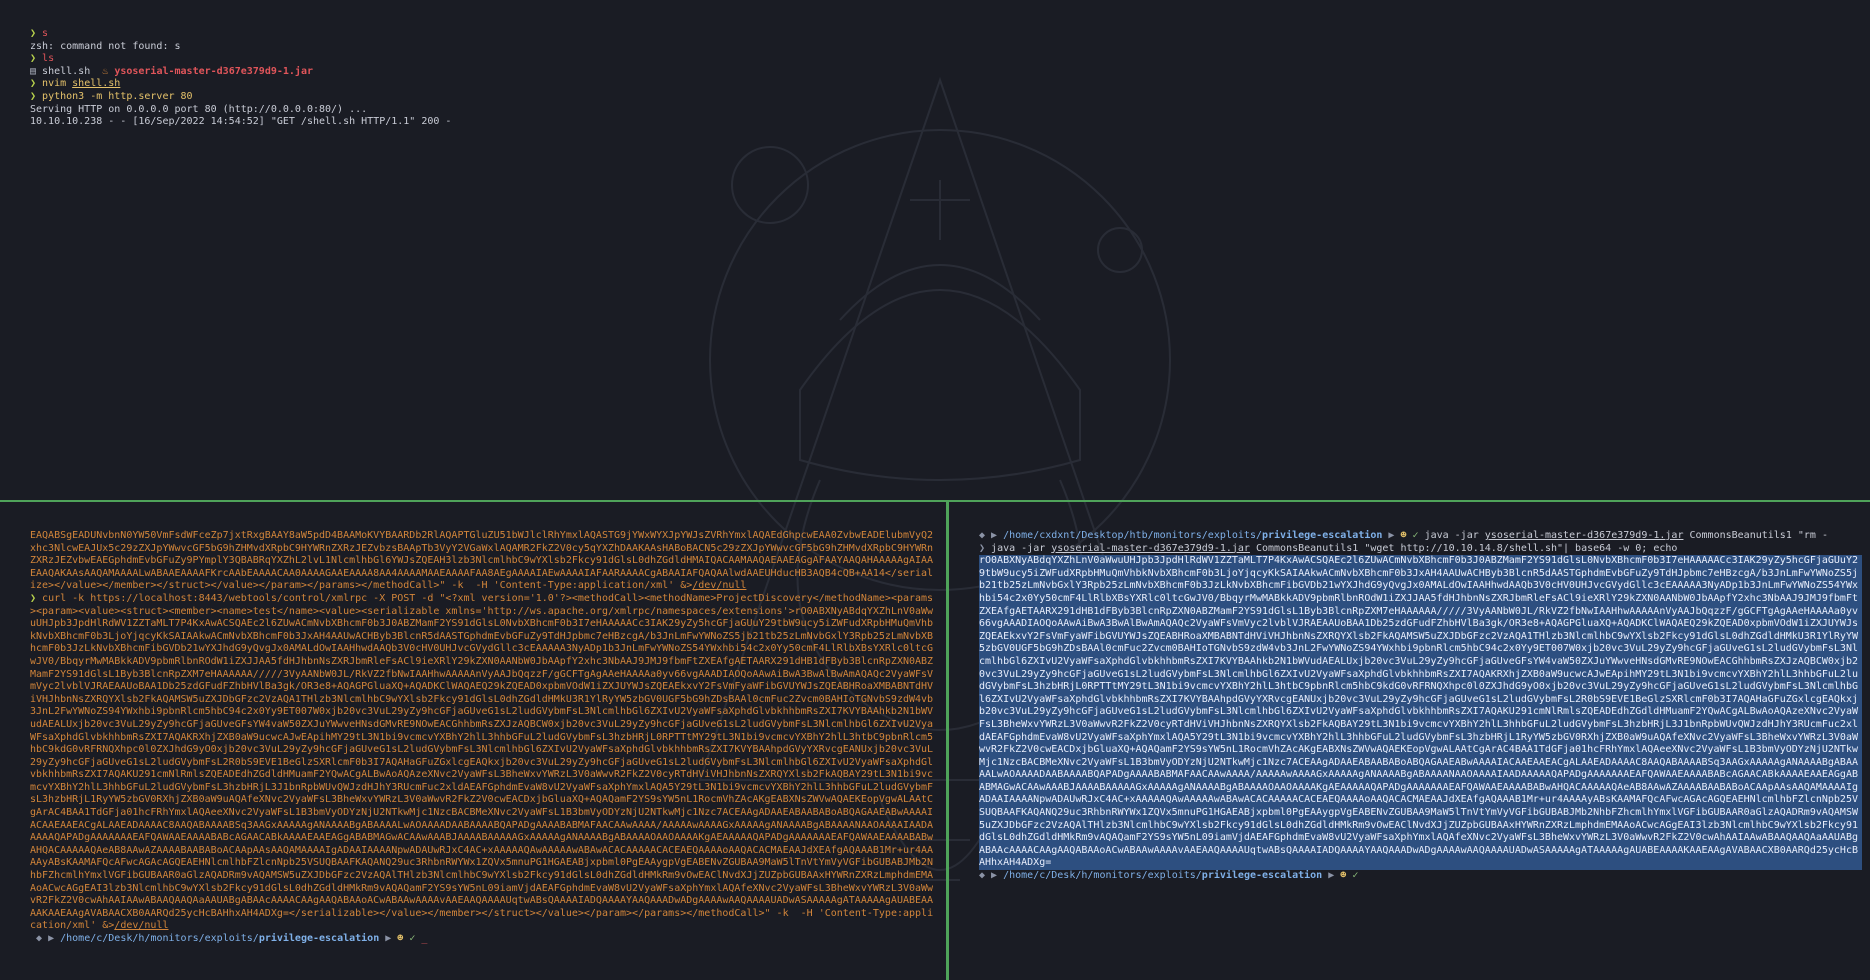  I want to click on command-arg: shell.sh, so click(96, 84).